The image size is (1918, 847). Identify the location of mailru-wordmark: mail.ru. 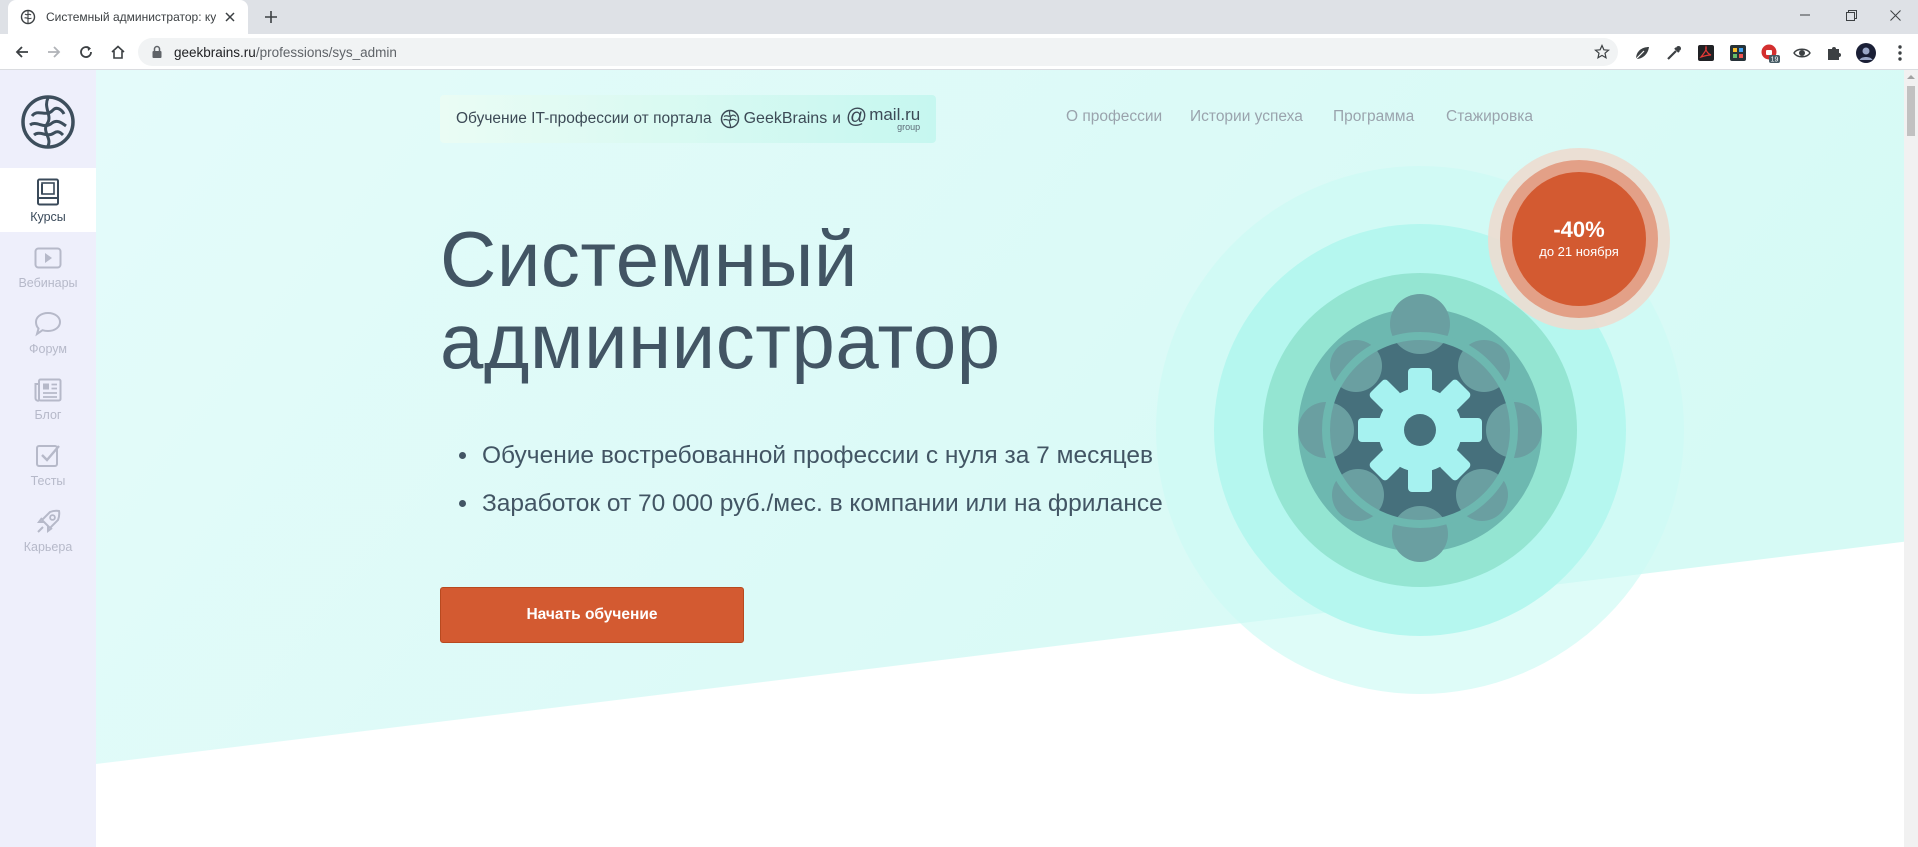
(895, 114).